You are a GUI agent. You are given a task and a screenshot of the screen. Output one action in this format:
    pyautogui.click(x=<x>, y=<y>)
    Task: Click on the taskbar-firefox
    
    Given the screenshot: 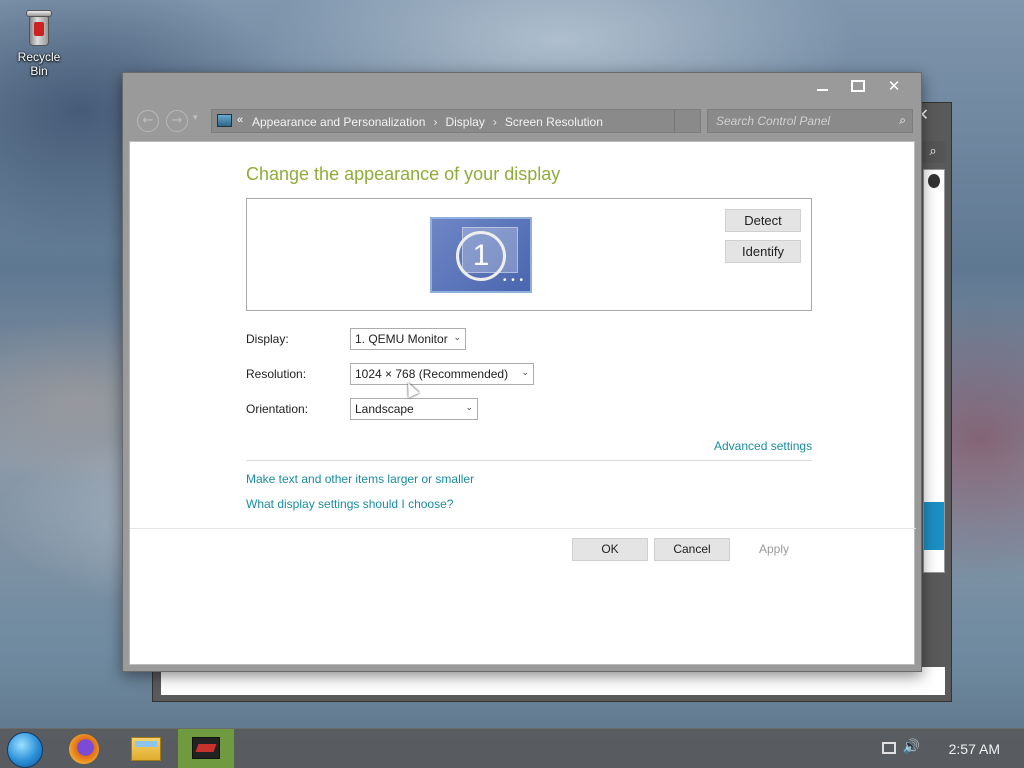 What is the action you would take?
    pyautogui.click(x=84, y=748)
    